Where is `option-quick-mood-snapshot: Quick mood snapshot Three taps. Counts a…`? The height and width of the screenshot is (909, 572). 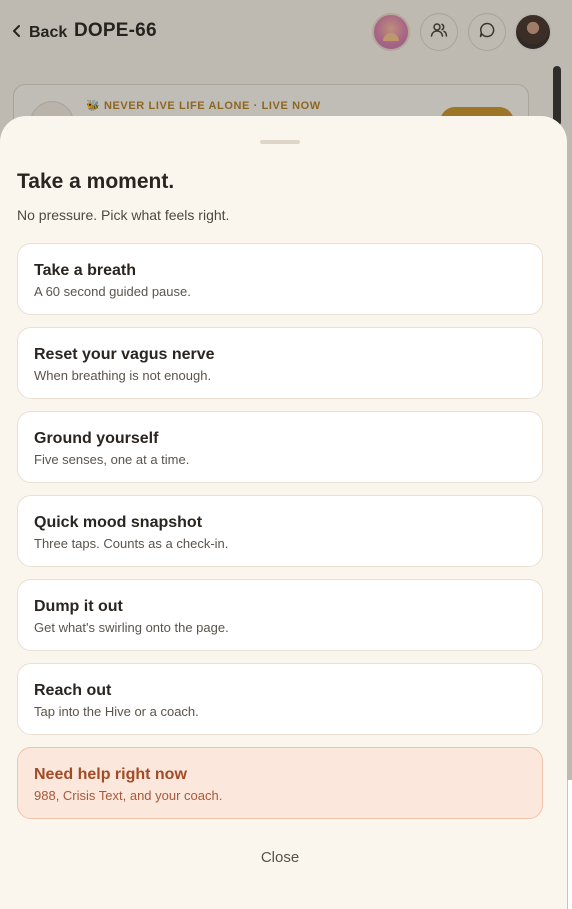
option-quick-mood-snapshot: Quick mood snapshot Three taps. Counts a… is located at coordinates (280, 531).